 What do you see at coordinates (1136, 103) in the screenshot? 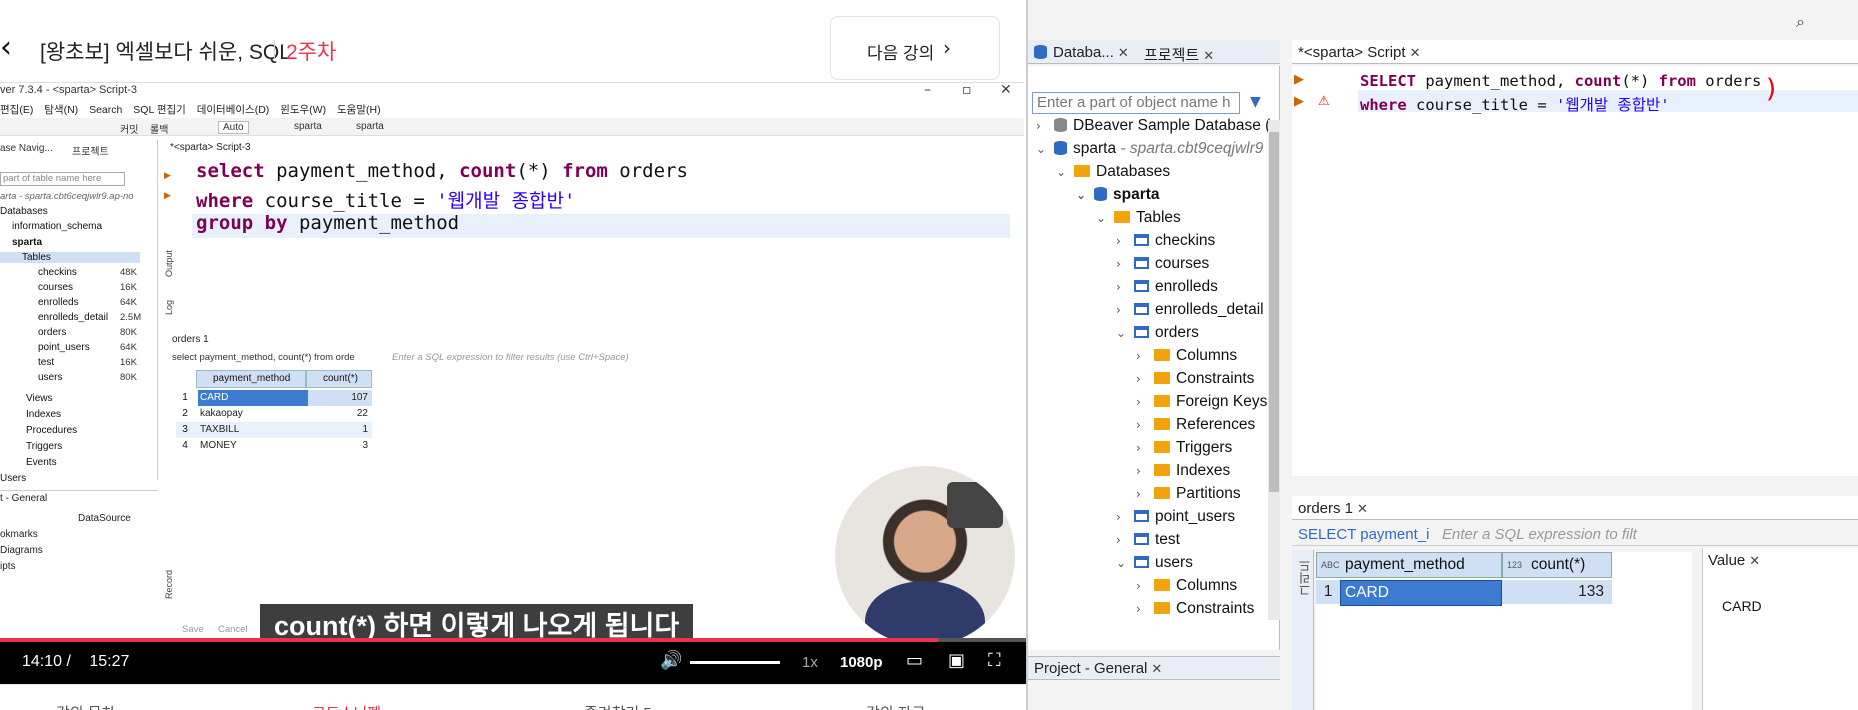
I see `object-filter-input: Enter a part of object name h` at bounding box center [1136, 103].